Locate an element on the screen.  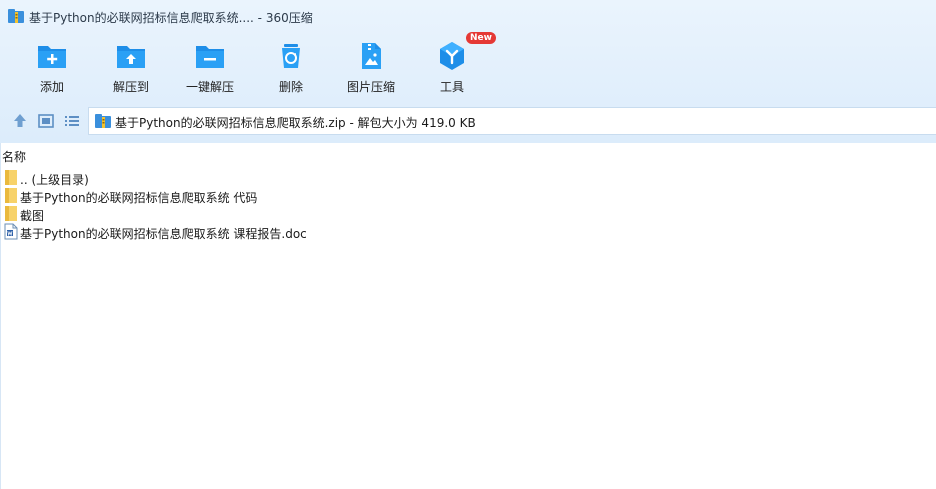
view-thumbnail-icon is located at coordinates (46, 121).